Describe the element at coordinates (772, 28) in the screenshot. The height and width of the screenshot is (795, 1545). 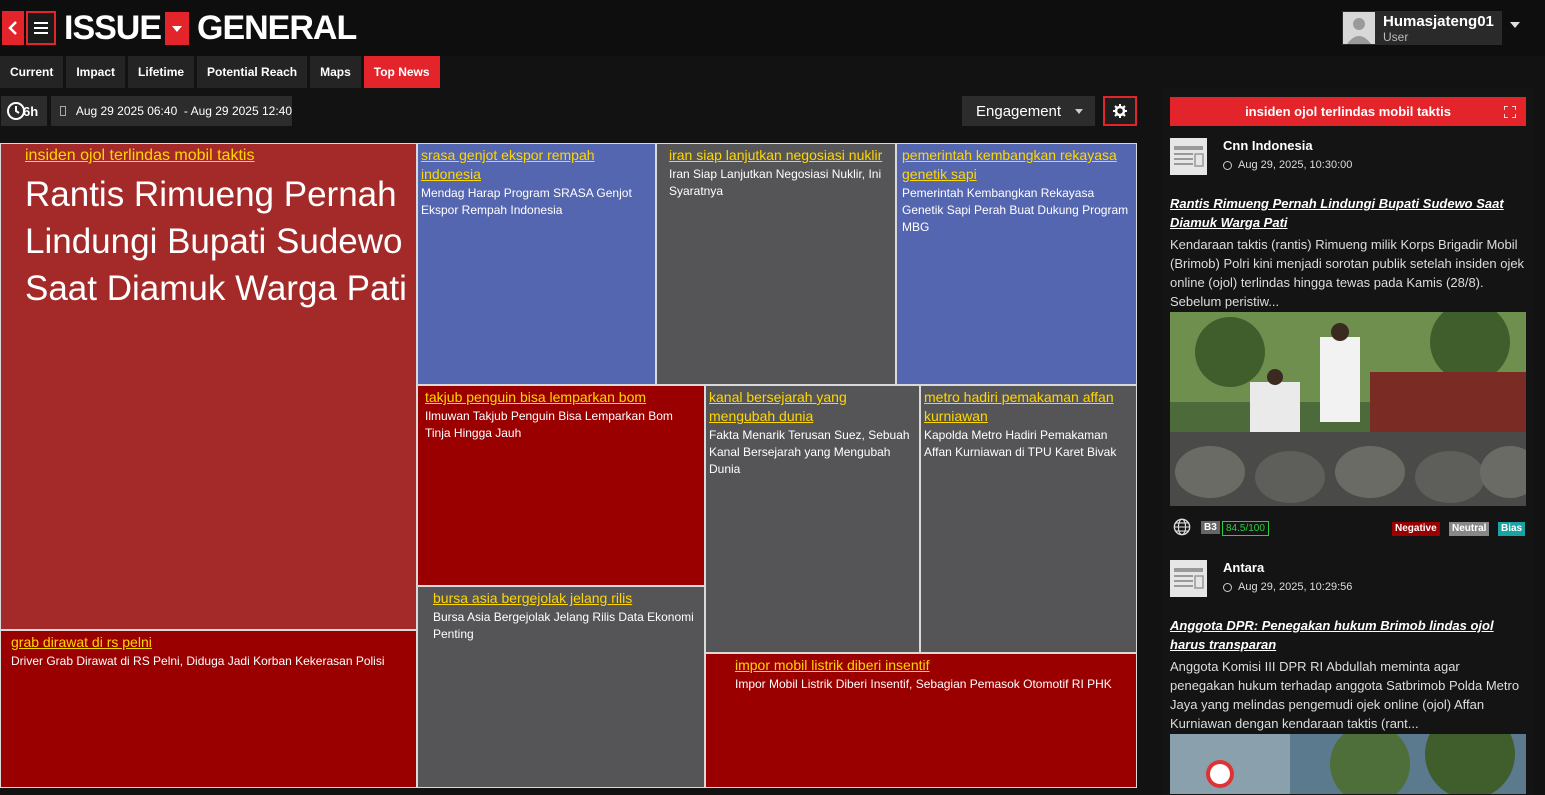
I see `top-header: ISSUE GENERAL Humasjateng01 User` at that location.